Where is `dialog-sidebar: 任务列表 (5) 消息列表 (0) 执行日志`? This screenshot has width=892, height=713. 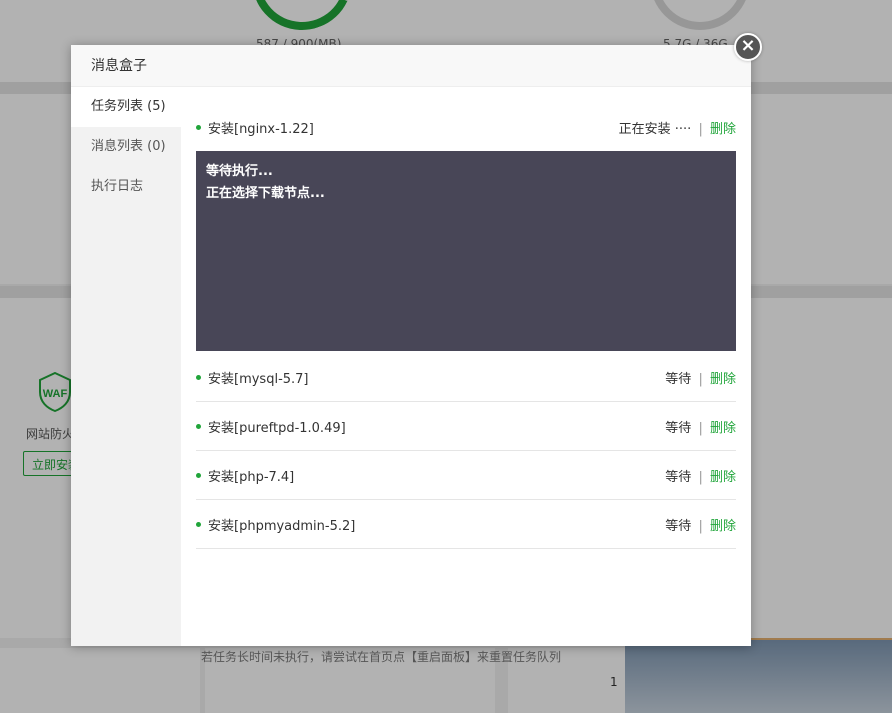 dialog-sidebar: 任务列表 (5) 消息列表 (0) 执行日志 is located at coordinates (126, 366).